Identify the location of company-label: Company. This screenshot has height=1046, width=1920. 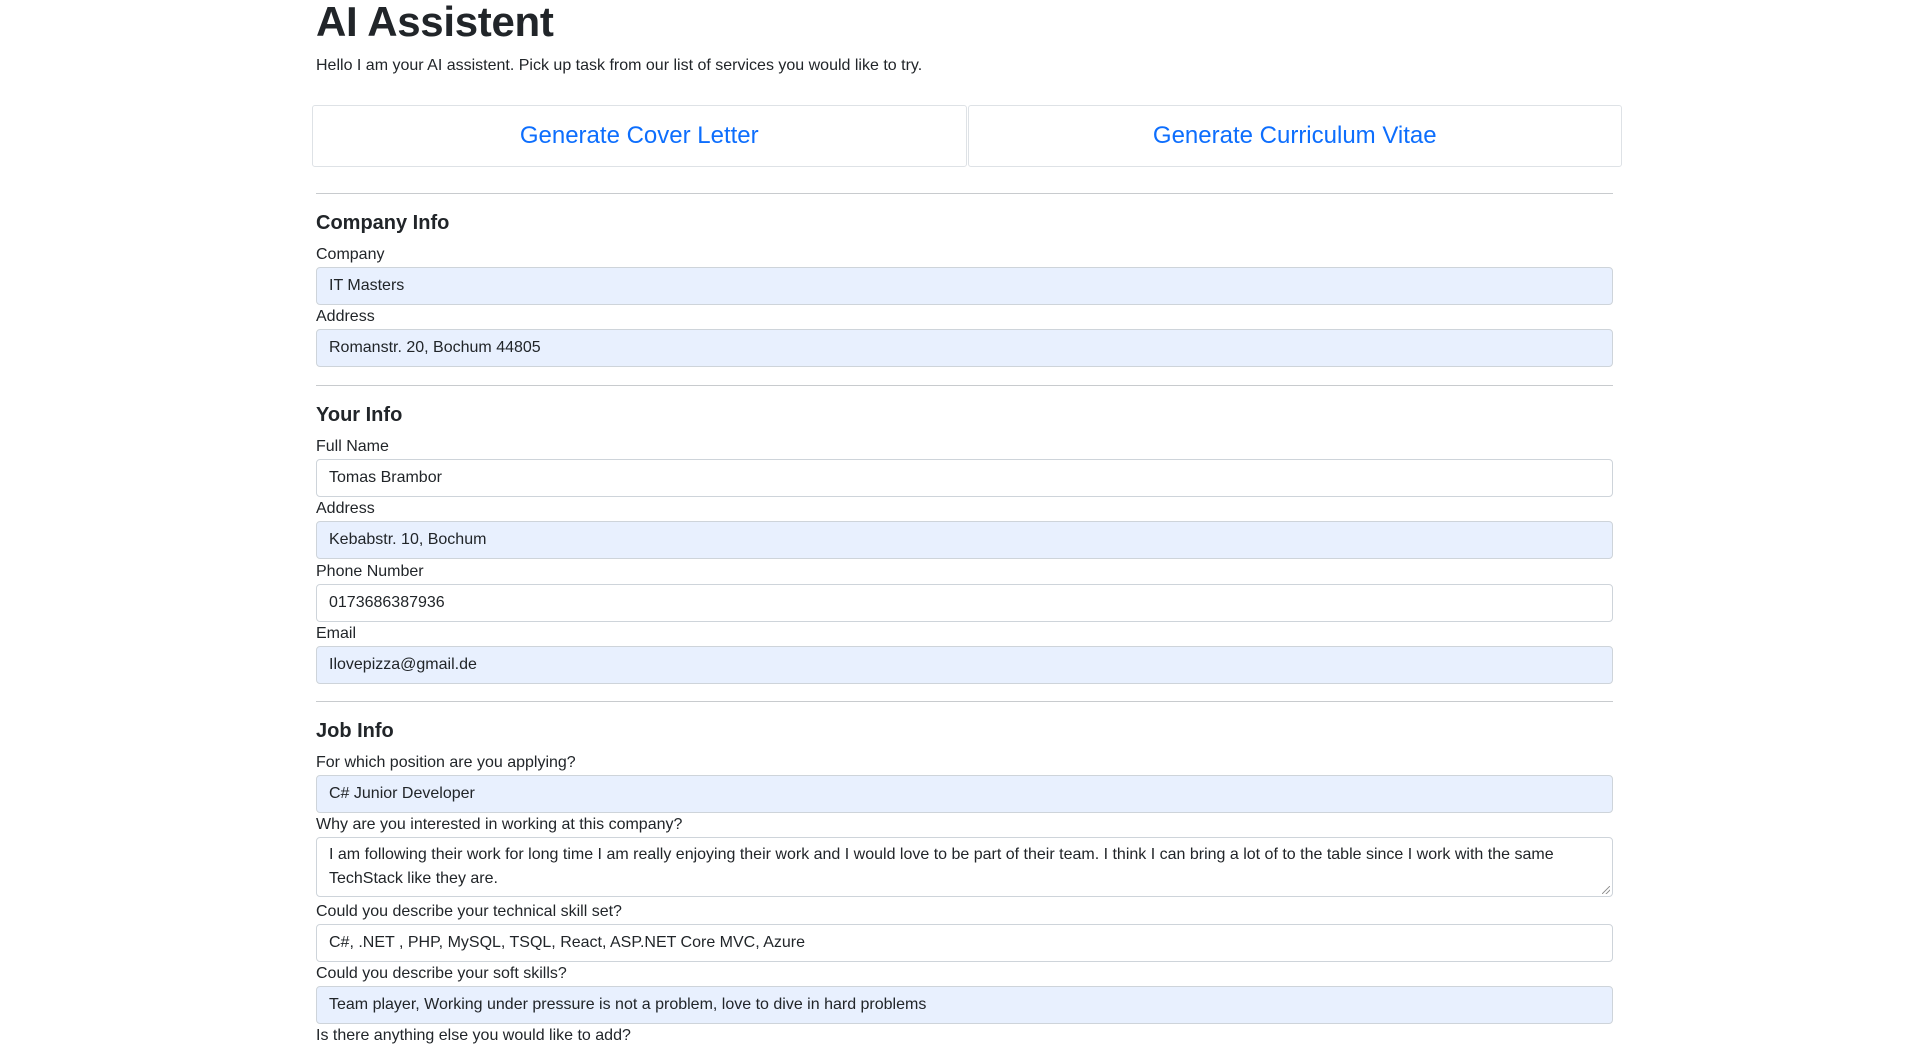
(350, 254).